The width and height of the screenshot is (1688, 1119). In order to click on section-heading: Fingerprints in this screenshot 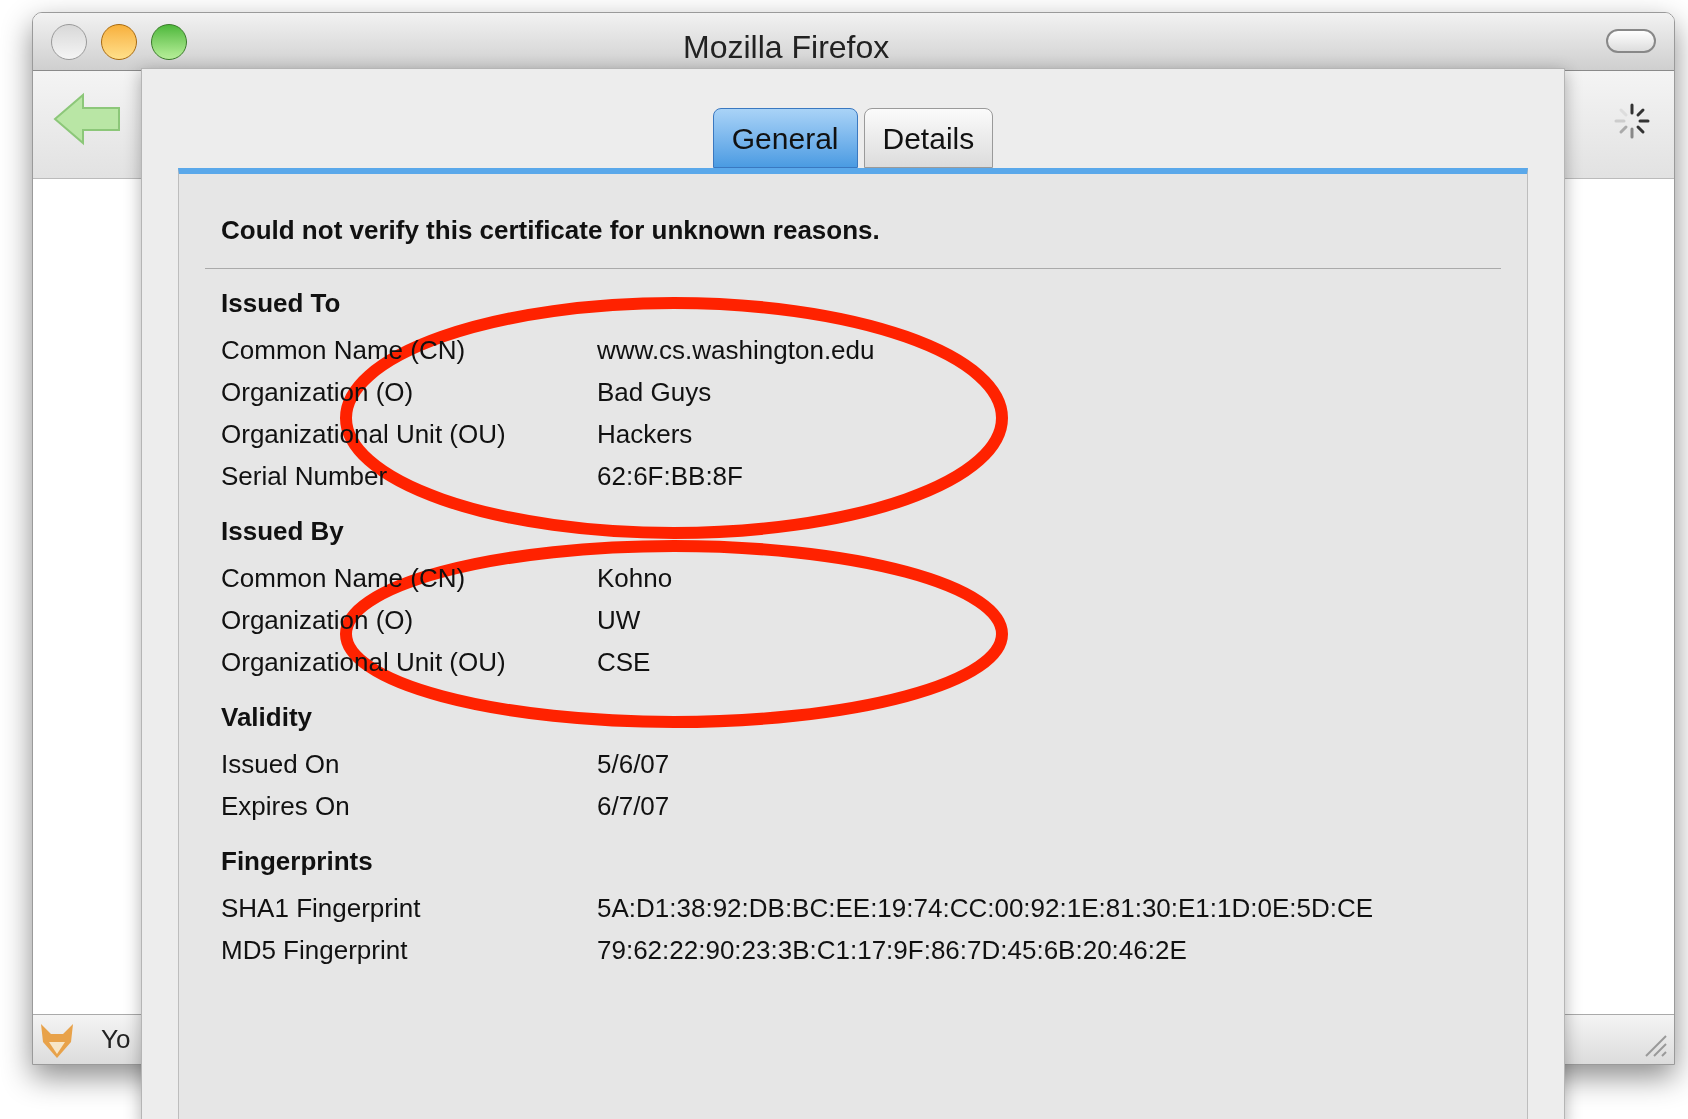, I will do `click(297, 861)`.